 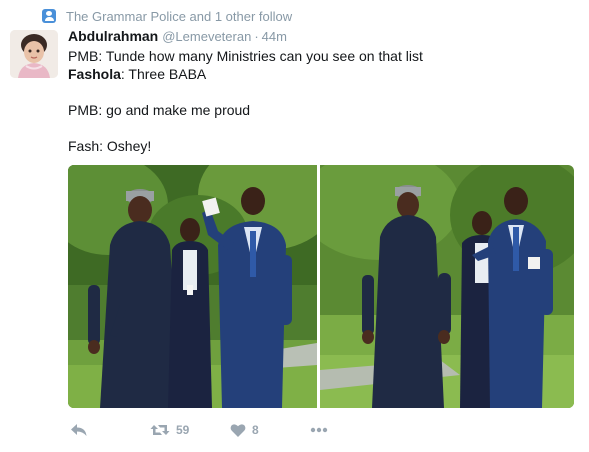 I want to click on social-context: The Grammar Police and 1 other follow, so click(x=167, y=16).